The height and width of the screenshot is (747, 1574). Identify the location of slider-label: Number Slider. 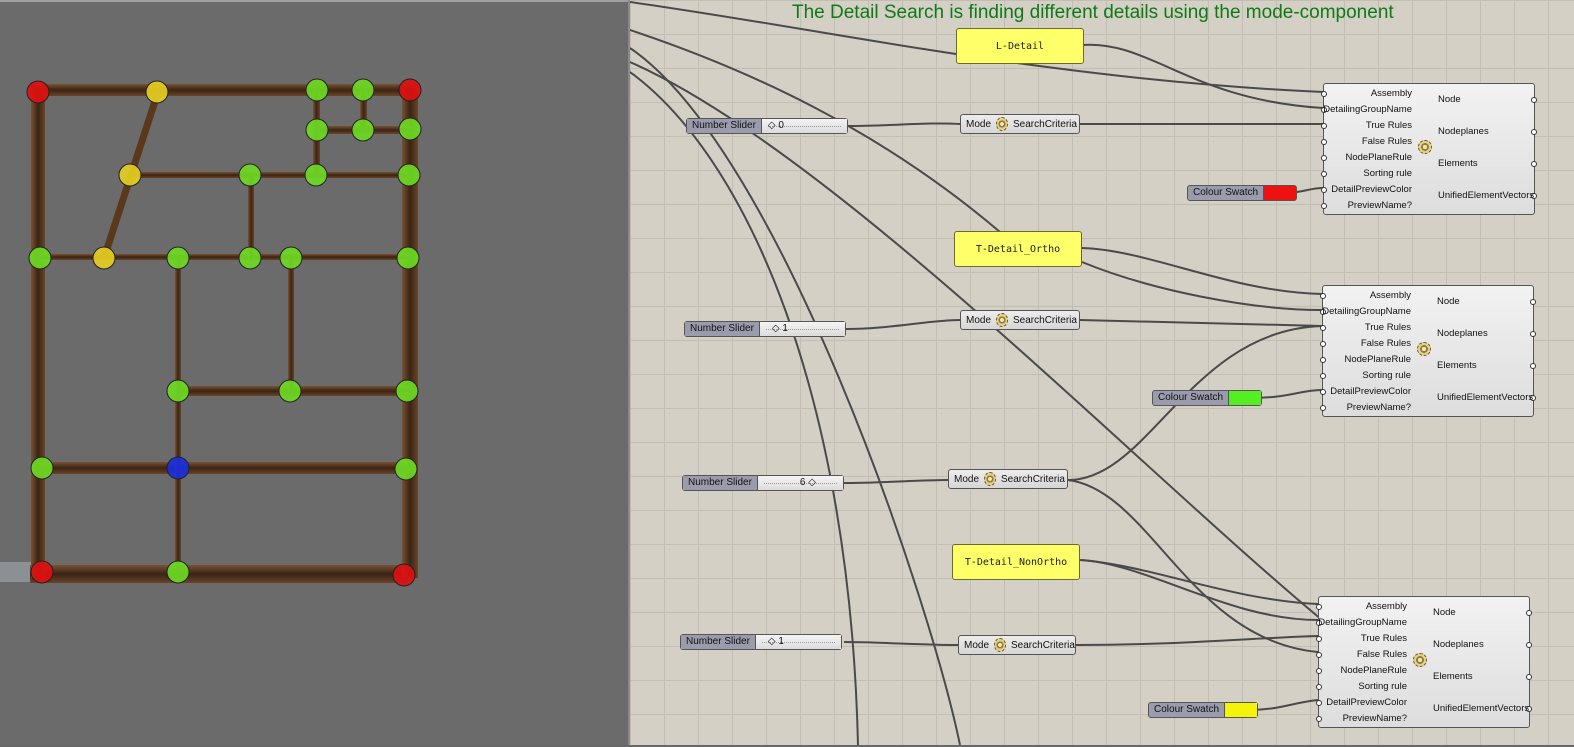
(720, 483).